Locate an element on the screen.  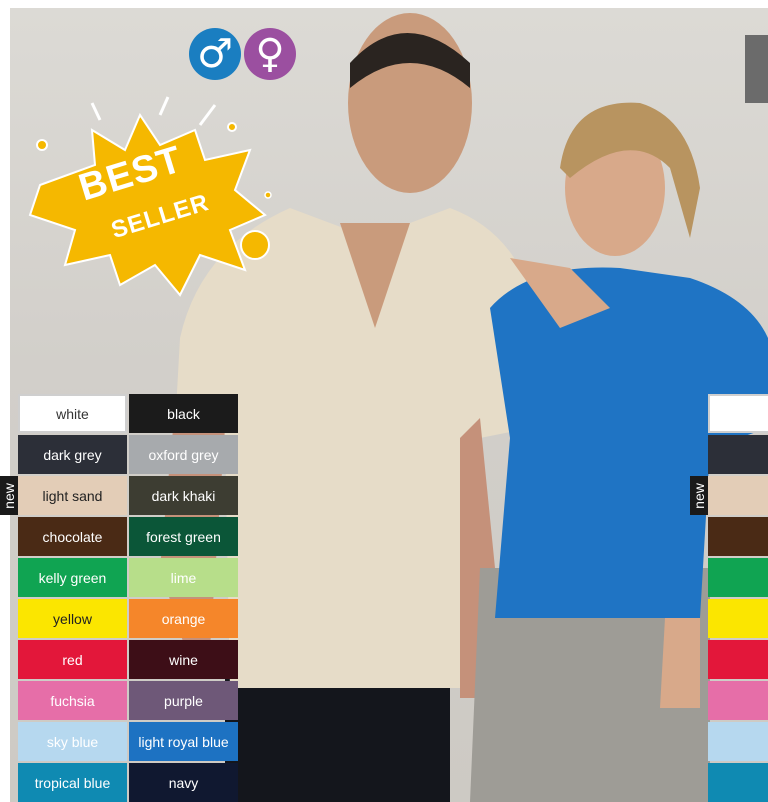
color-swatch-right-light-s: light s is located at coordinates (738, 495).